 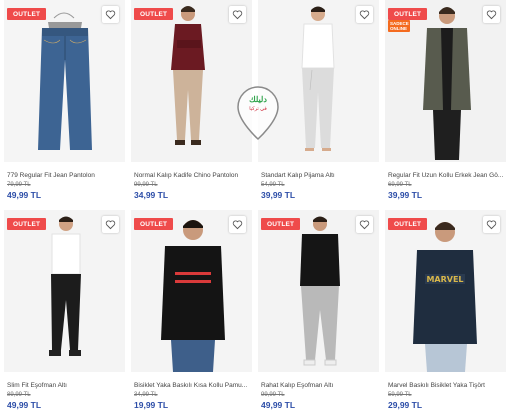 What do you see at coordinates (319, 175) in the screenshot?
I see `product-name: Standart Kalıp Pijama Altı` at bounding box center [319, 175].